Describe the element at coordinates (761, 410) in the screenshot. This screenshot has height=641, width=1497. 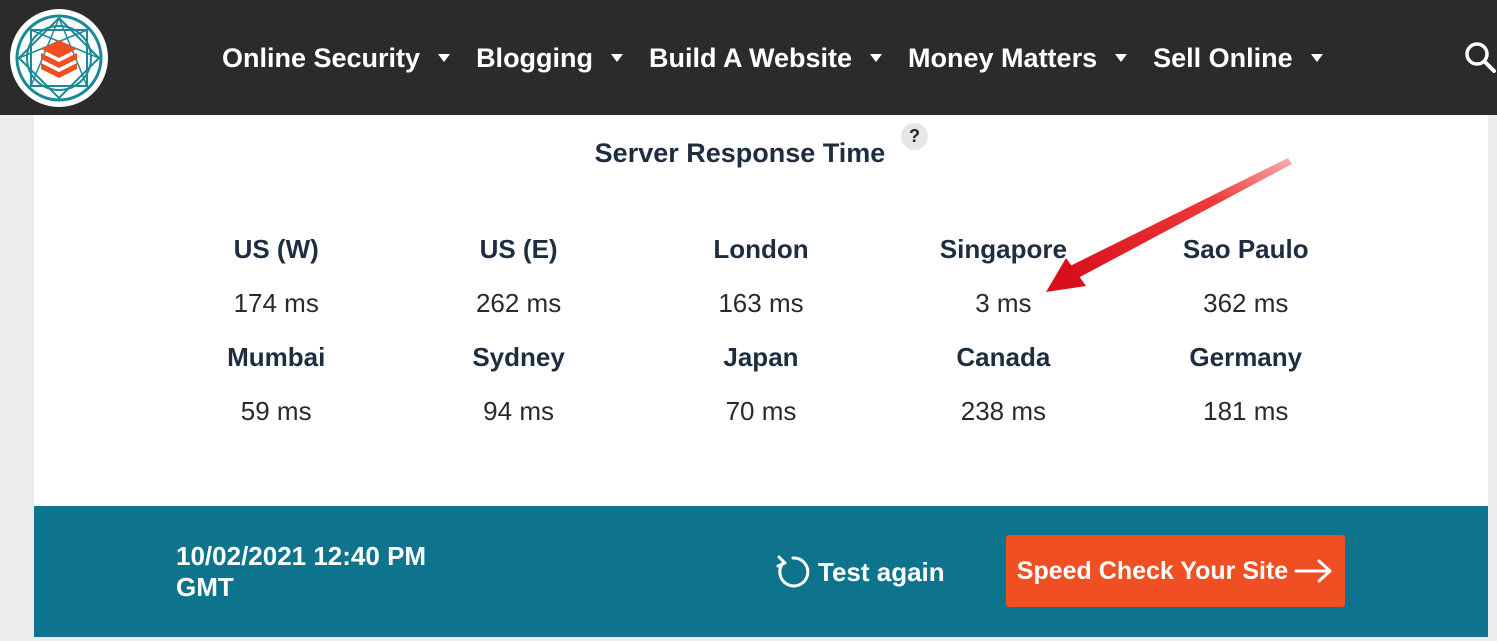
I see `response-time-value: 70 ms` at that location.